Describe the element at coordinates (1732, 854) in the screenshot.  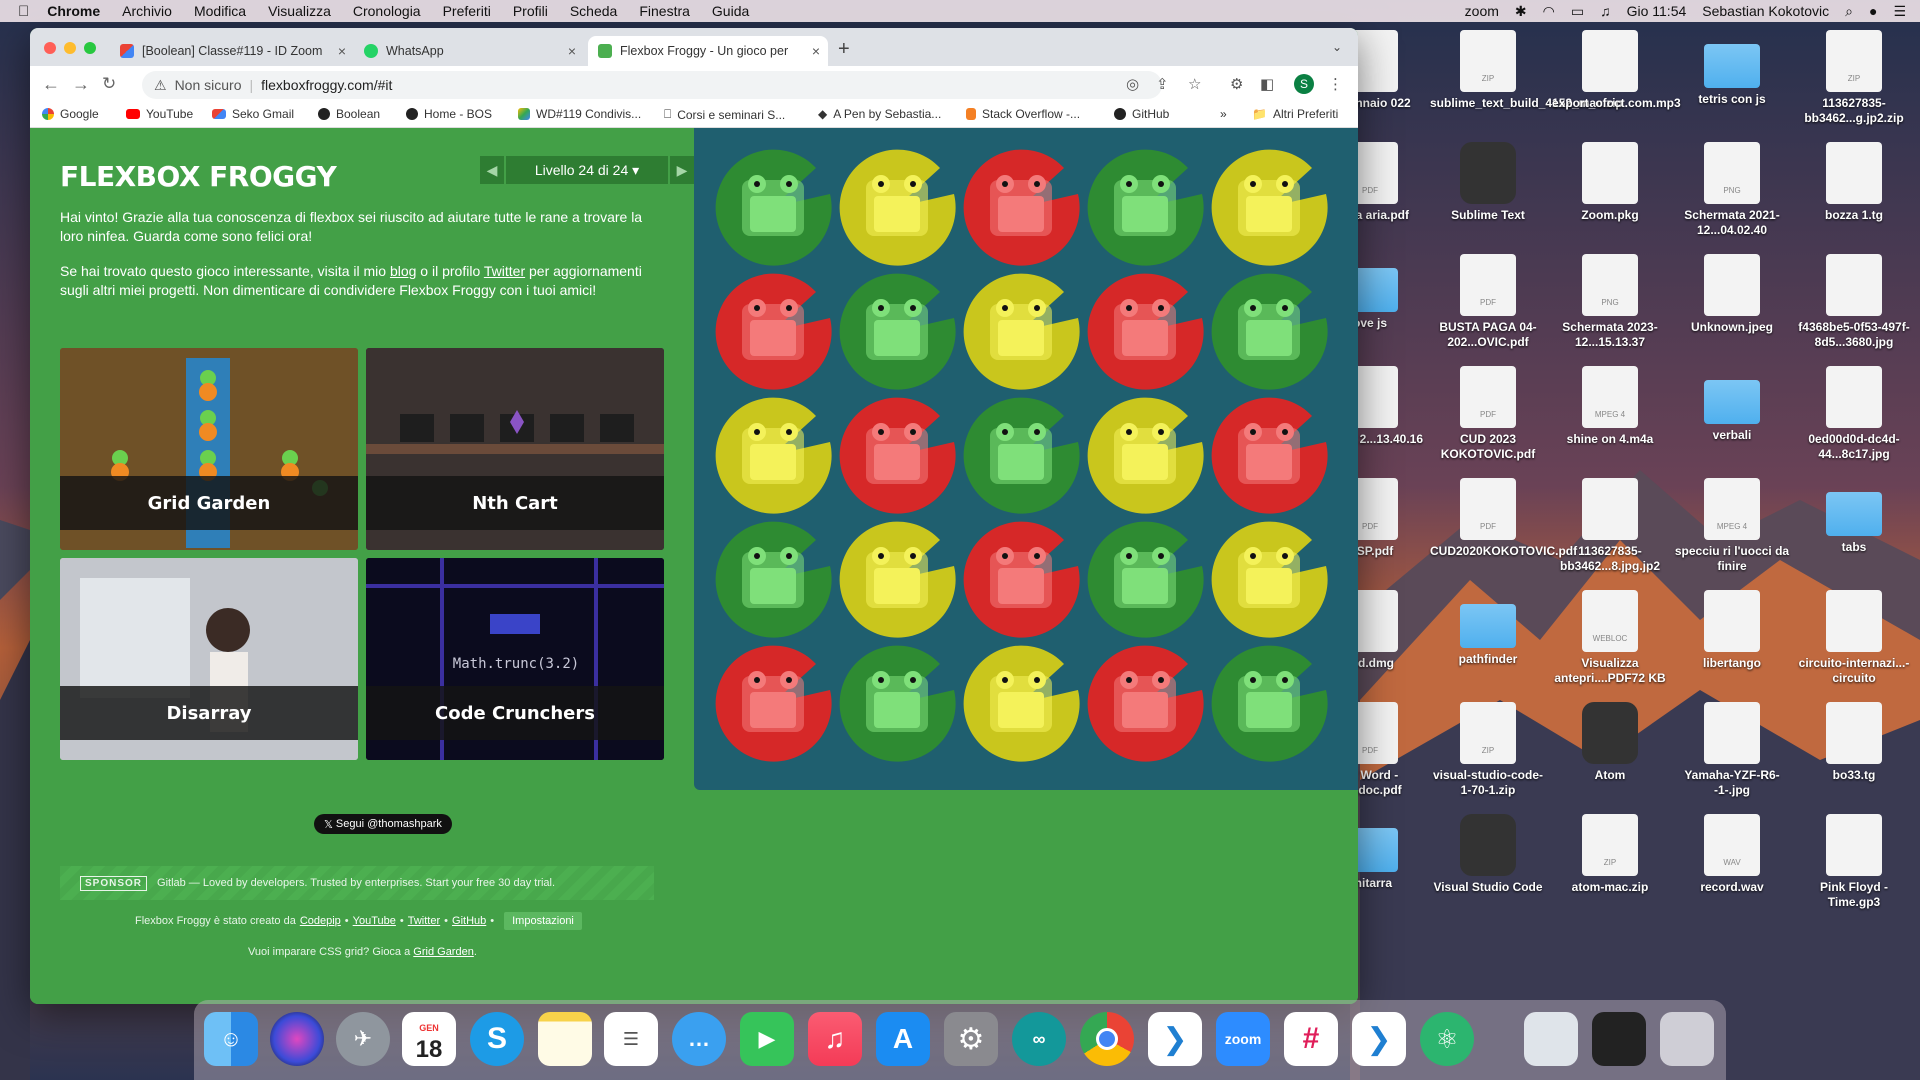
I see `desktop-icon: WAV record.wav` at that location.